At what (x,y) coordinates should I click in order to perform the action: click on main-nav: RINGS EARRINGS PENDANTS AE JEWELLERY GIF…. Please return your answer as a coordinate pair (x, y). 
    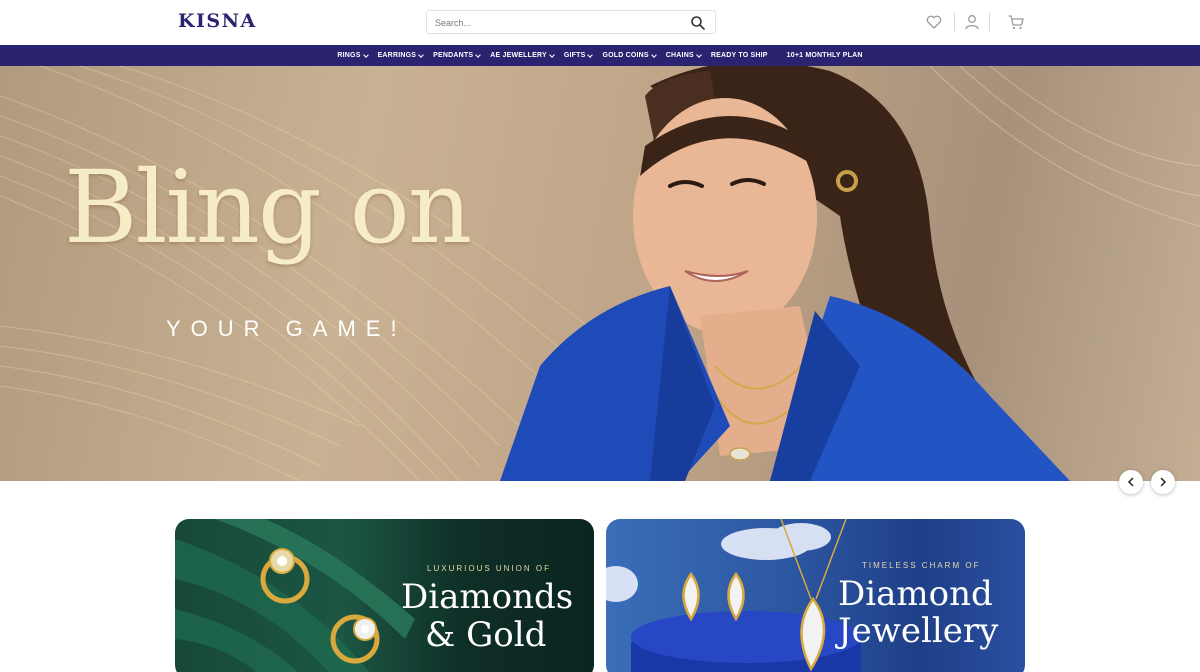
    Looking at the image, I should click on (600, 55).